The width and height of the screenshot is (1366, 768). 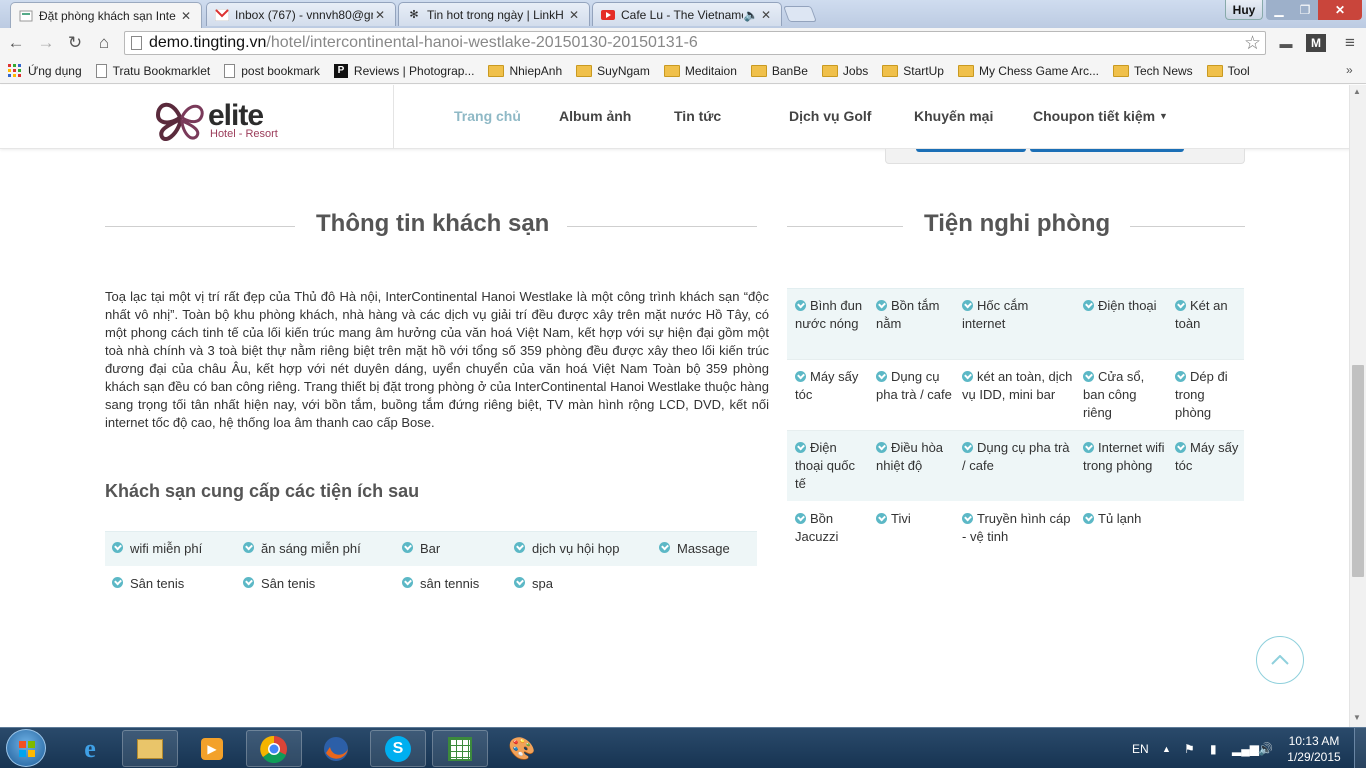 What do you see at coordinates (46, 43) in the screenshot?
I see `forward-arrow-icon: →` at bounding box center [46, 43].